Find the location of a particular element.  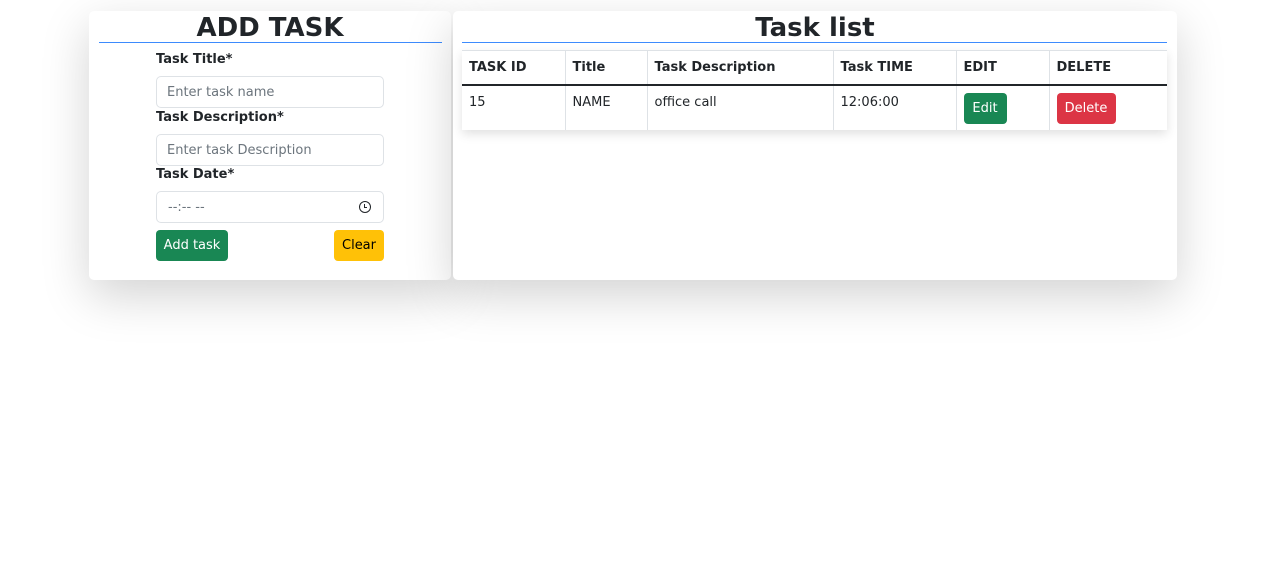

delete-button: Delete is located at coordinates (1086, 108).